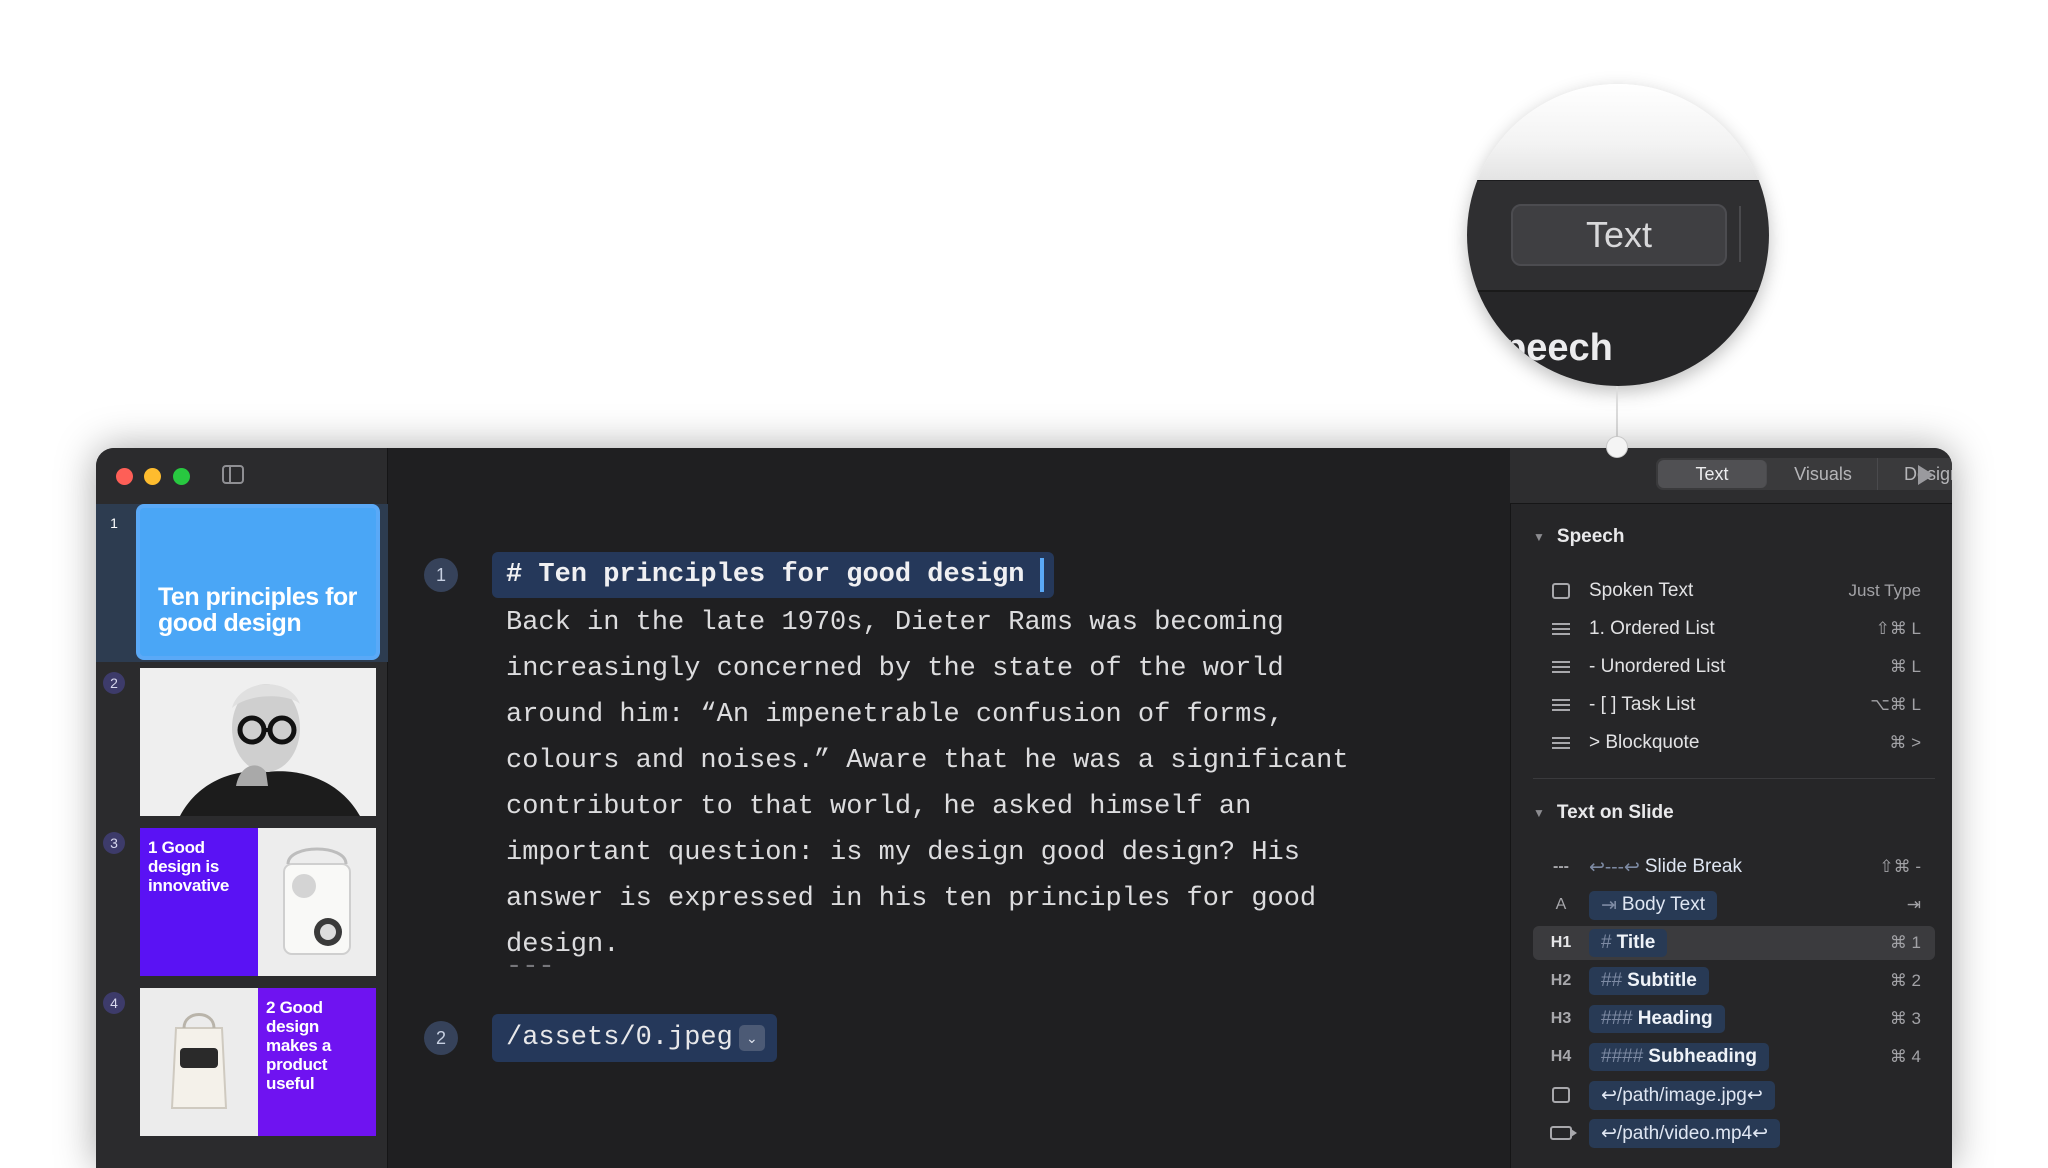 This screenshot has height=1168, width=2048. I want to click on ordered-list-row: 1. Ordered List ⇧⌘ L, so click(1734, 629).